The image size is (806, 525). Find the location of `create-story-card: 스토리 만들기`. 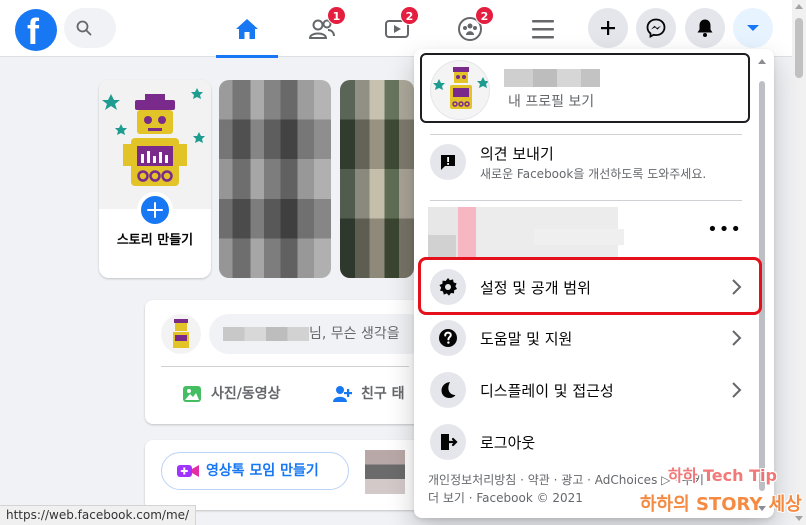

create-story-card: 스토리 만들기 is located at coordinates (155, 179).